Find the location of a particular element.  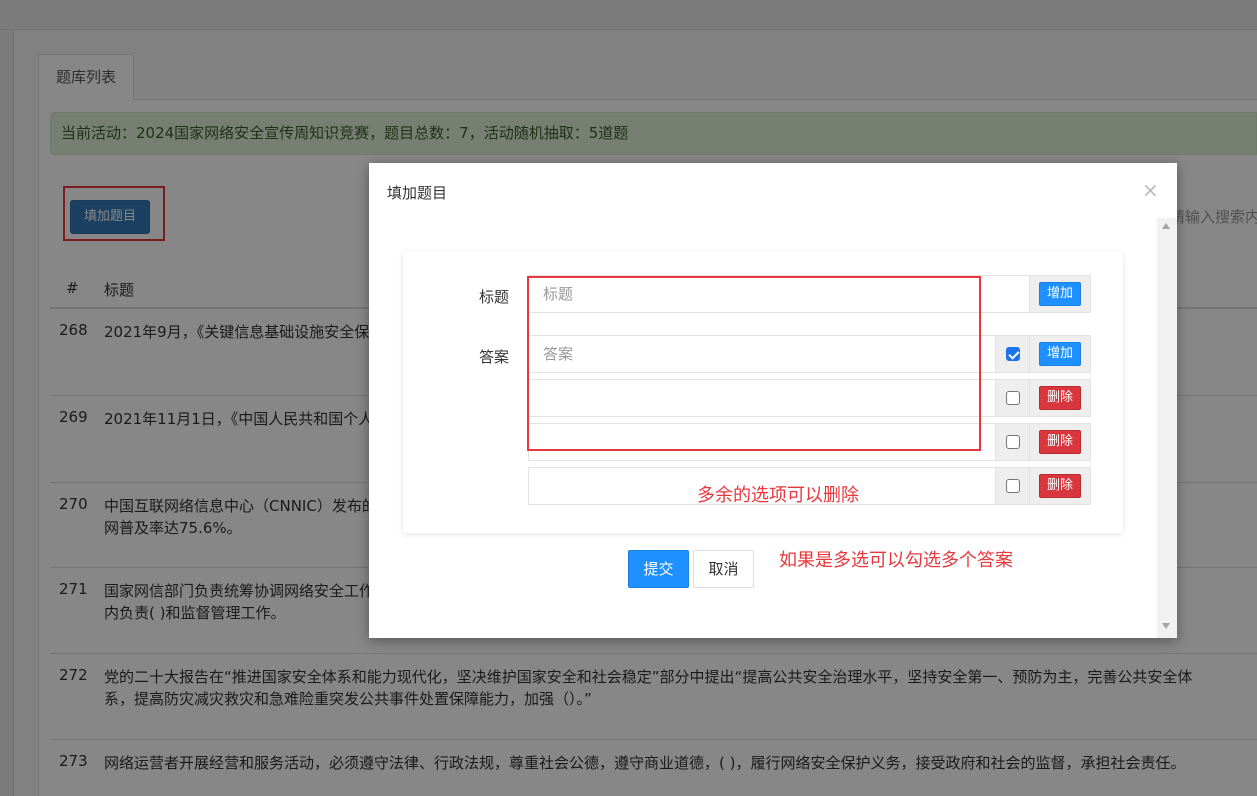

annotation-delete-options: 多余的选项可以删除 is located at coordinates (778, 495).